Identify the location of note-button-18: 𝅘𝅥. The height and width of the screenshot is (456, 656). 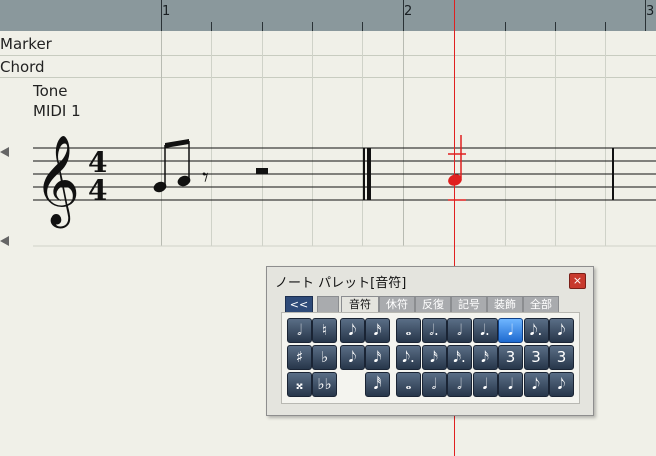
(510, 384).